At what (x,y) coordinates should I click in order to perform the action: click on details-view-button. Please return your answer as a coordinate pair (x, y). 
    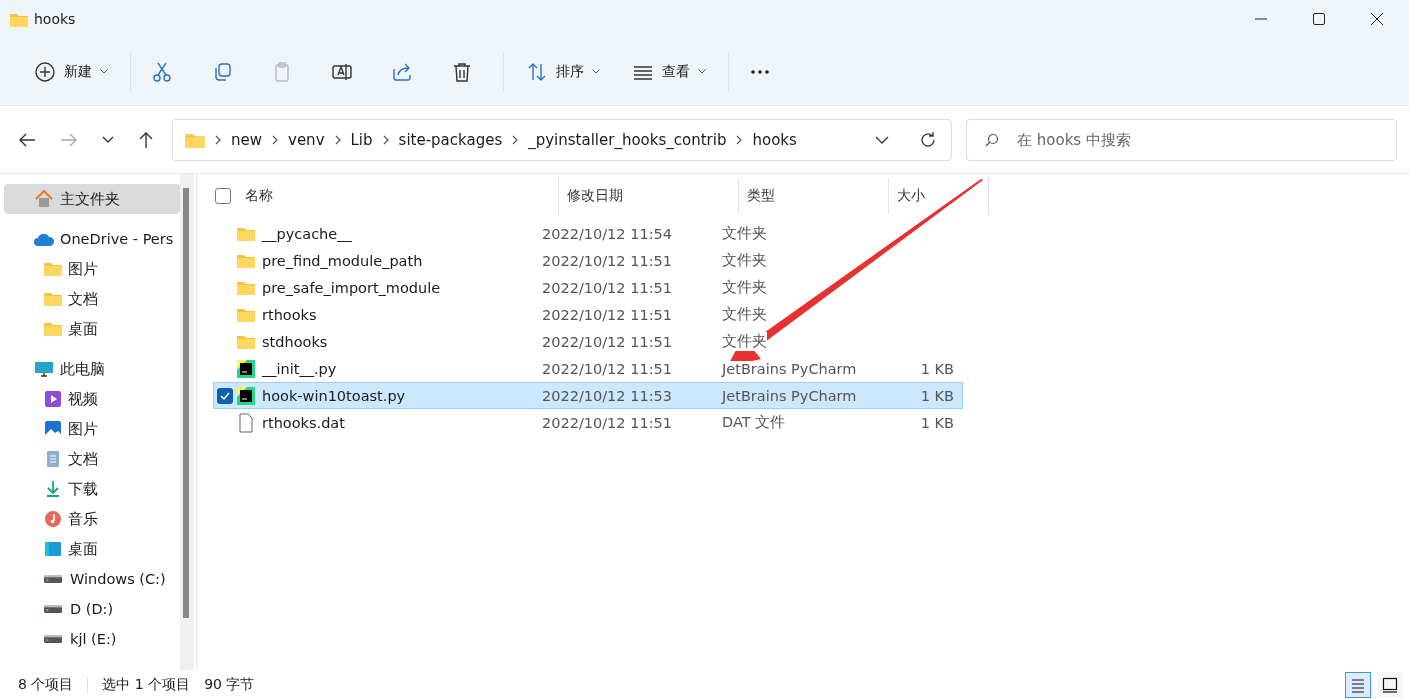
    Looking at the image, I should click on (1358, 684).